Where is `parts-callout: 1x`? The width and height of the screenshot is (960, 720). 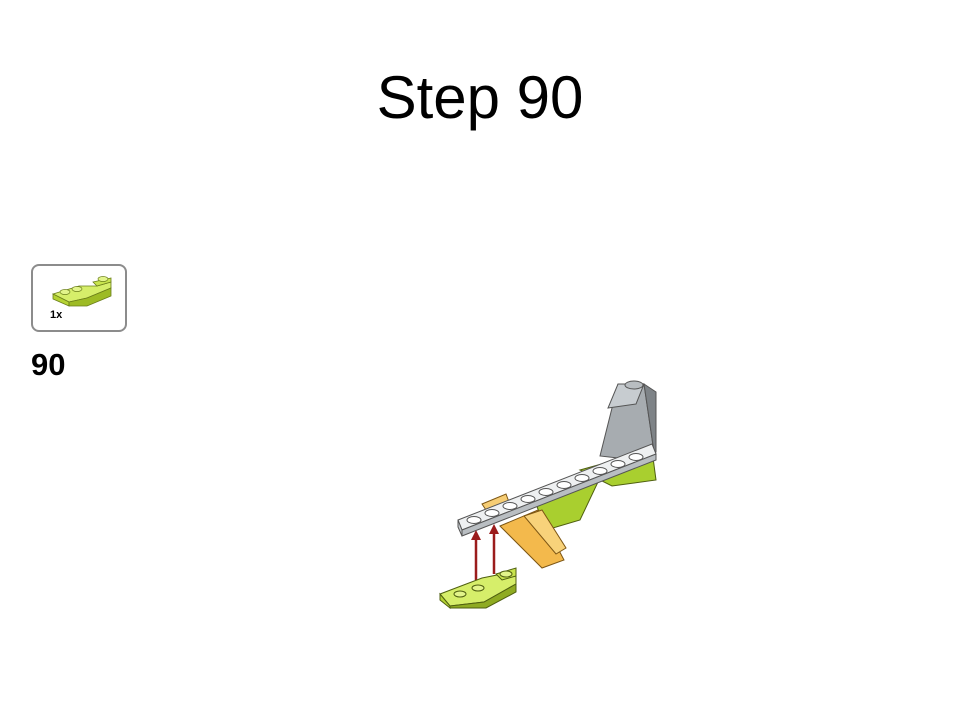 parts-callout: 1x is located at coordinates (79, 298).